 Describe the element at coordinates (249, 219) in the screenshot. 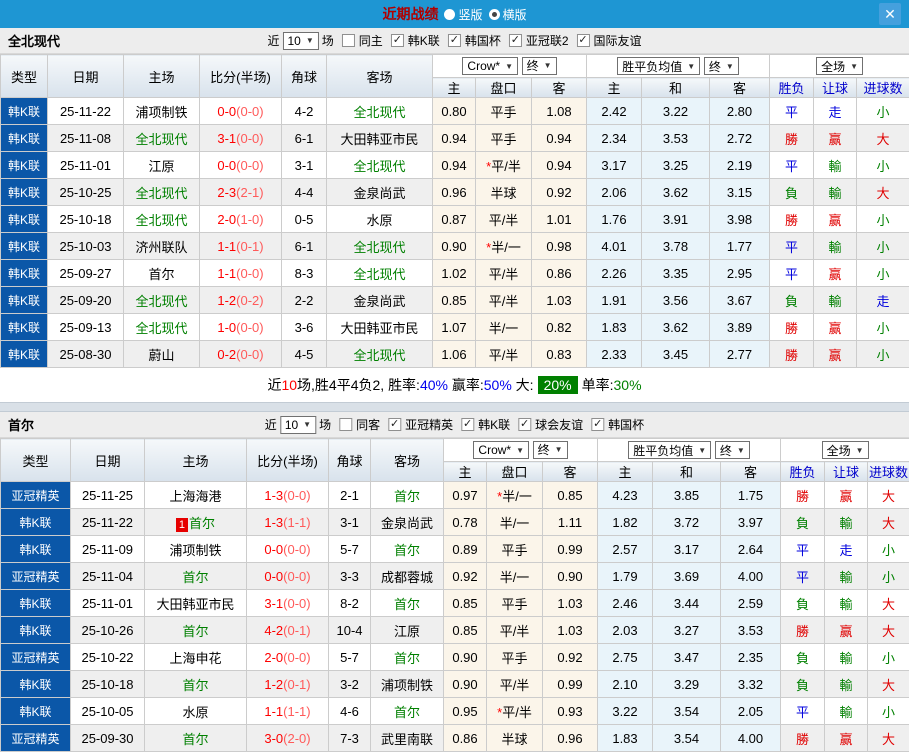

I see `halftime-score: (1-0)` at that location.